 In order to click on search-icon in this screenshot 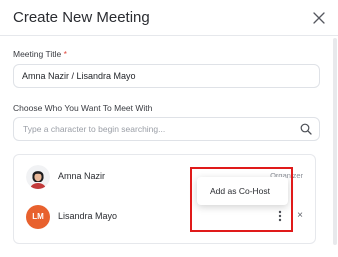, I will do `click(306, 129)`.